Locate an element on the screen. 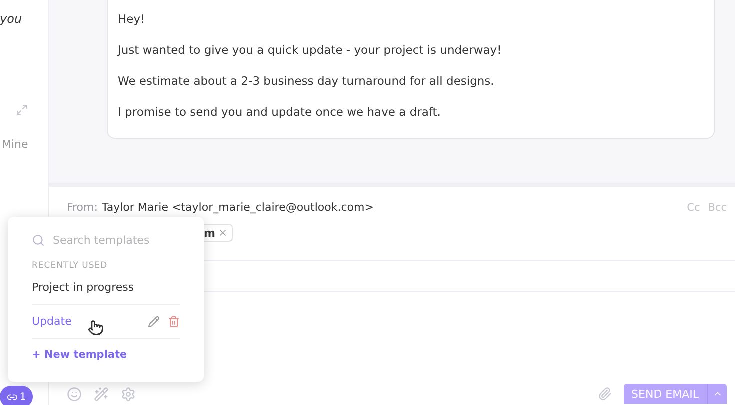 The image size is (735, 405). message-text: Hey! is located at coordinates (132, 19).